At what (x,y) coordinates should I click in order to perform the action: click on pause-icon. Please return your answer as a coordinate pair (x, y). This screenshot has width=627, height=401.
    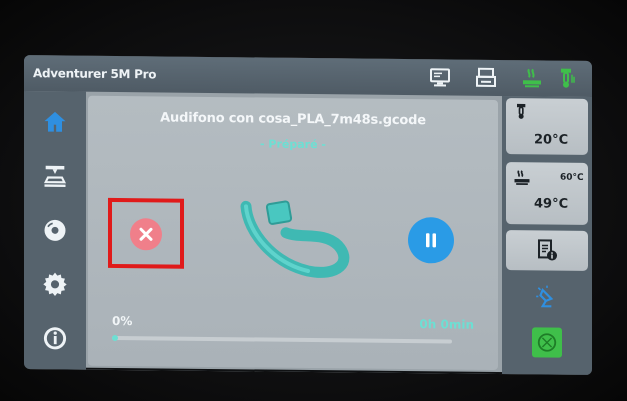
    Looking at the image, I should click on (431, 240).